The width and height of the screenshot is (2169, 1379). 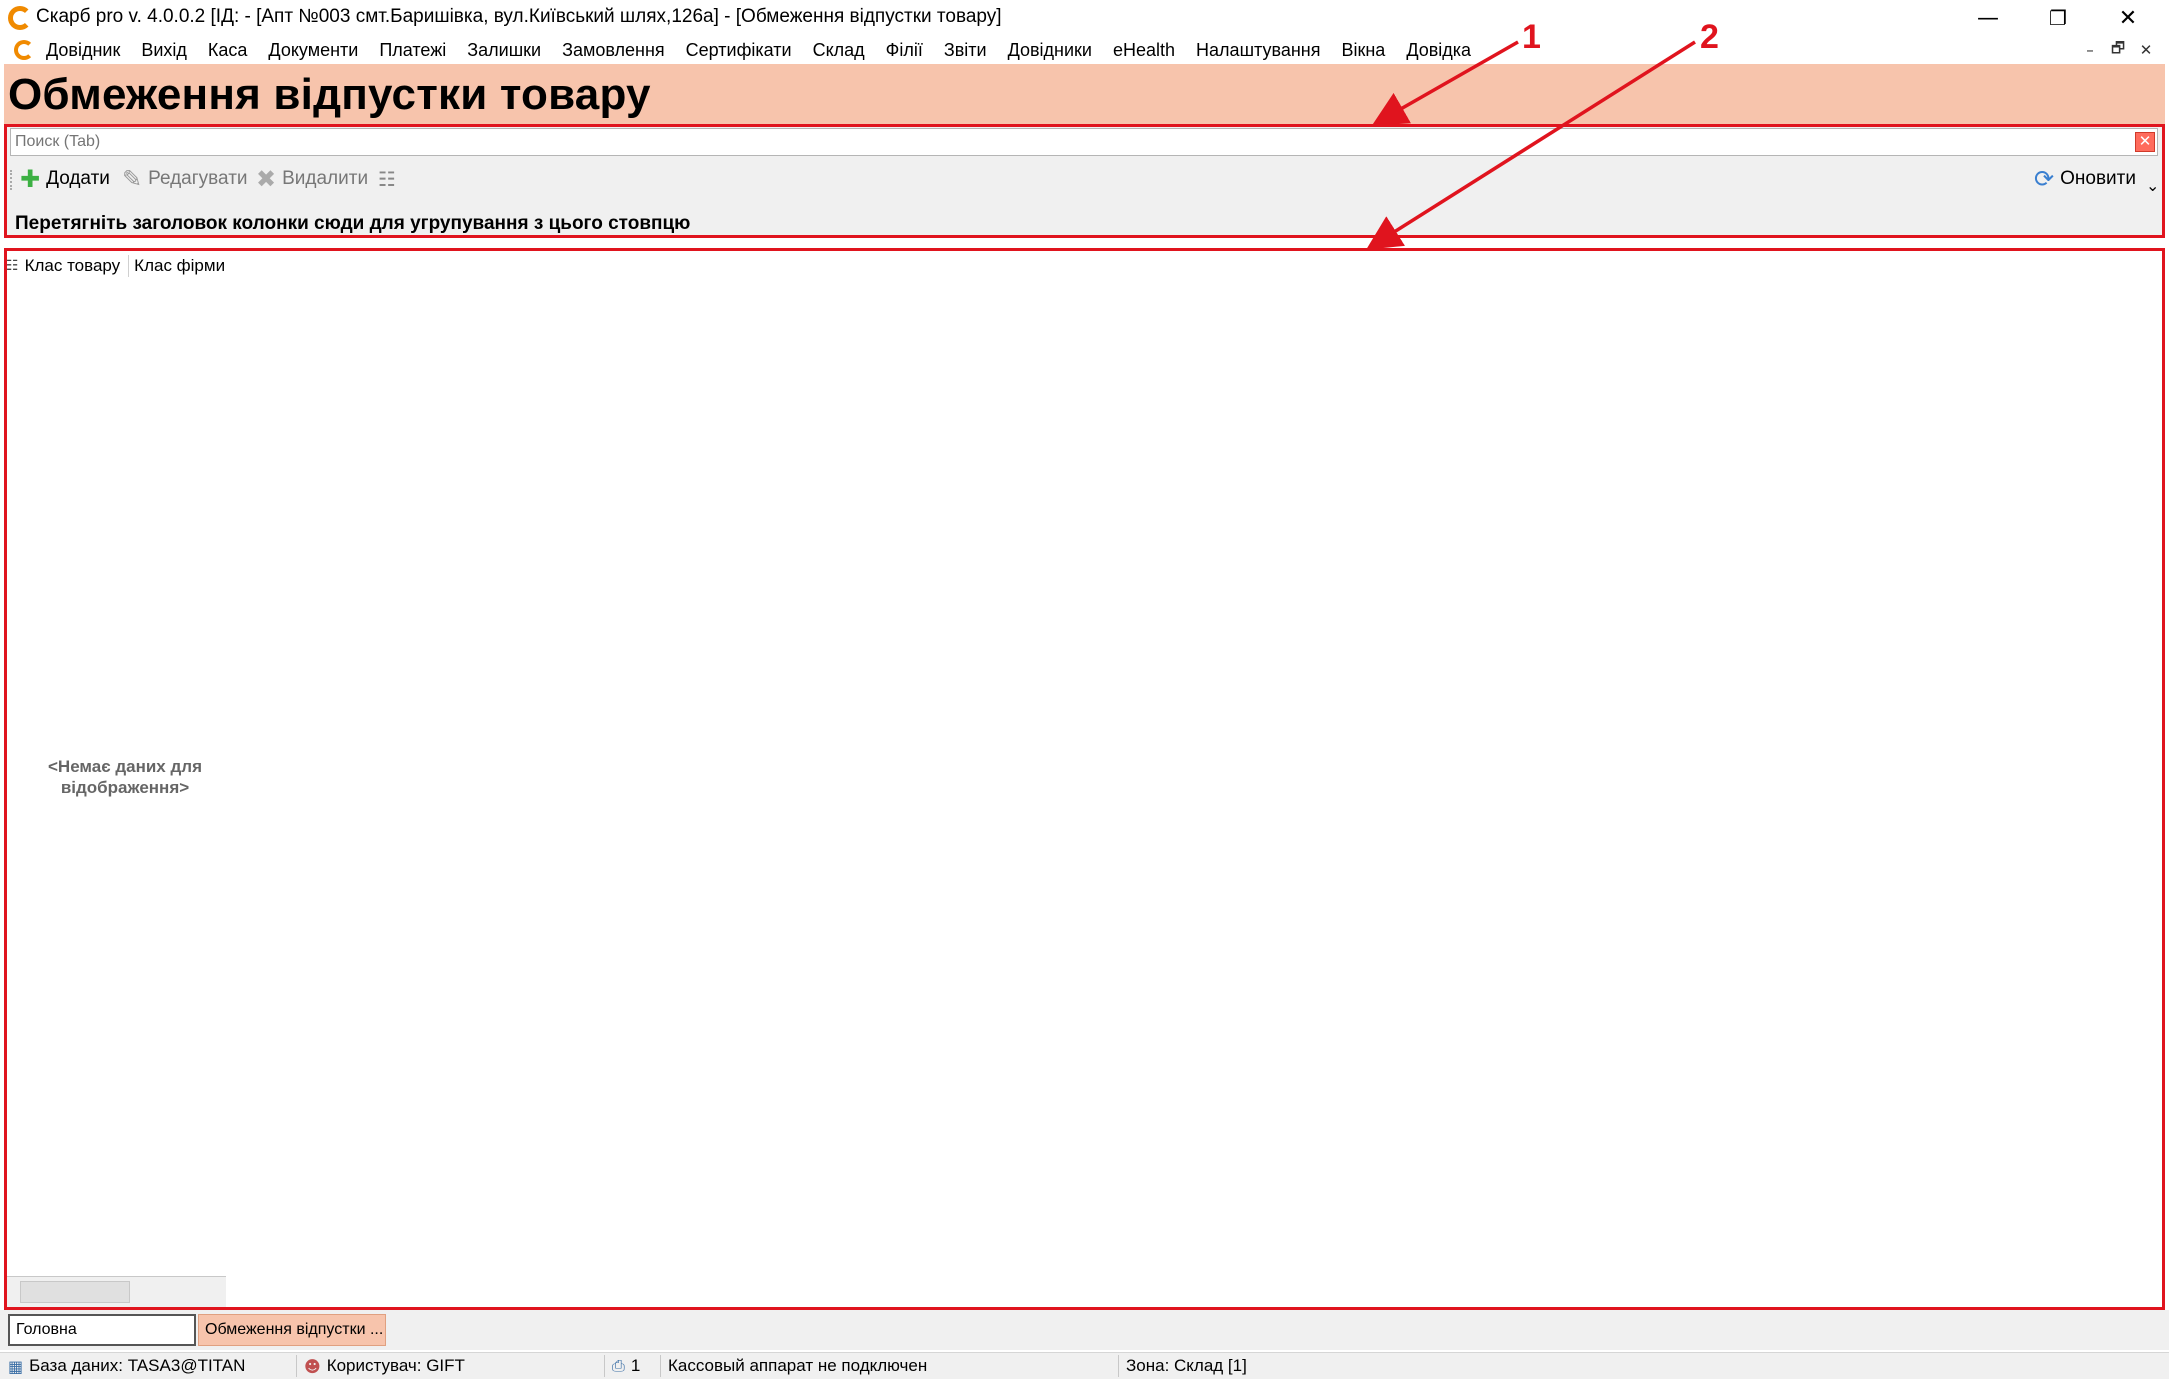 I want to click on user-icon: ☻, so click(x=312, y=1366).